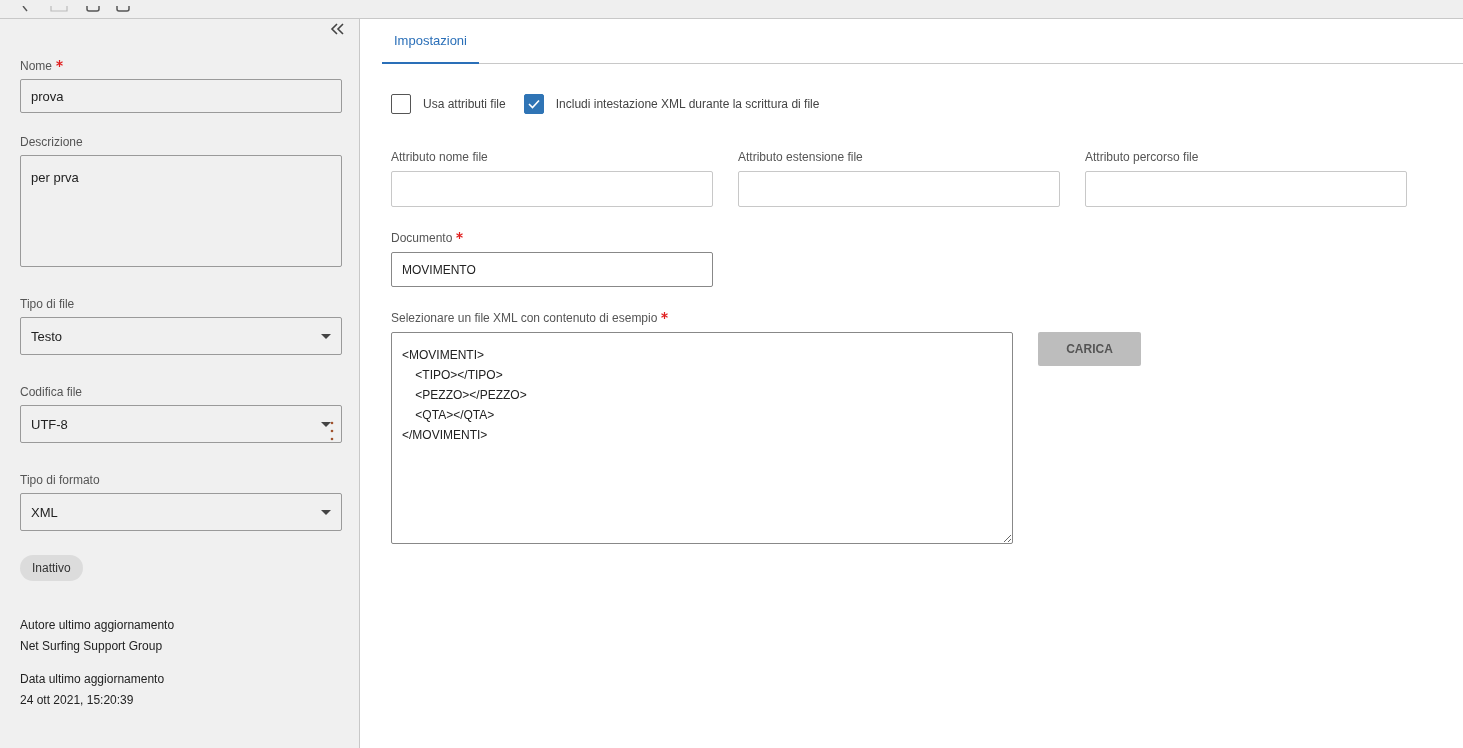  I want to click on field-label: Attributo percorso file, so click(1142, 157).